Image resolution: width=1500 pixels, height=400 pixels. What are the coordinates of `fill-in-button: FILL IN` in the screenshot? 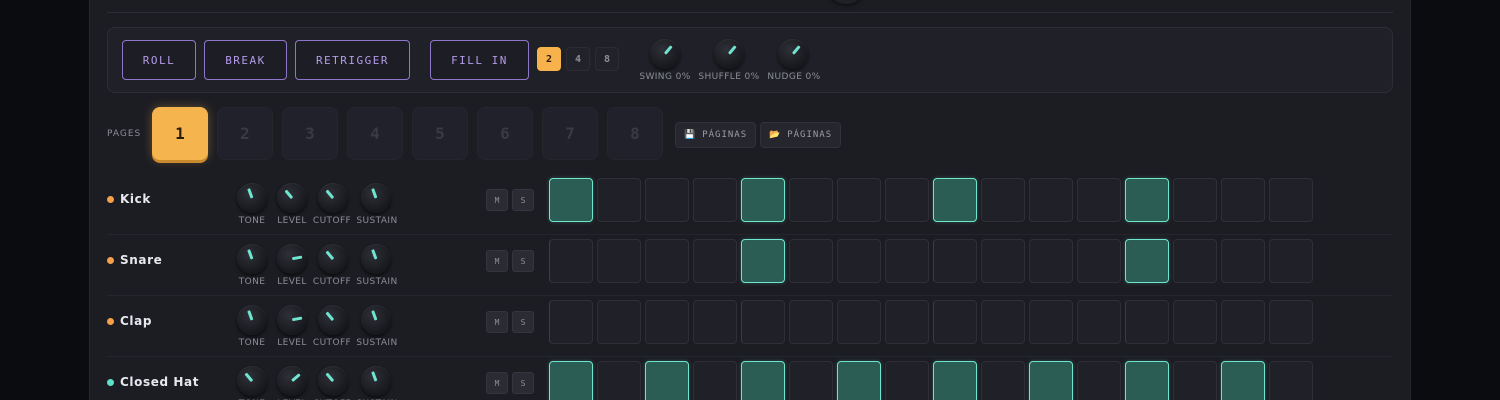 It's located at (479, 60).